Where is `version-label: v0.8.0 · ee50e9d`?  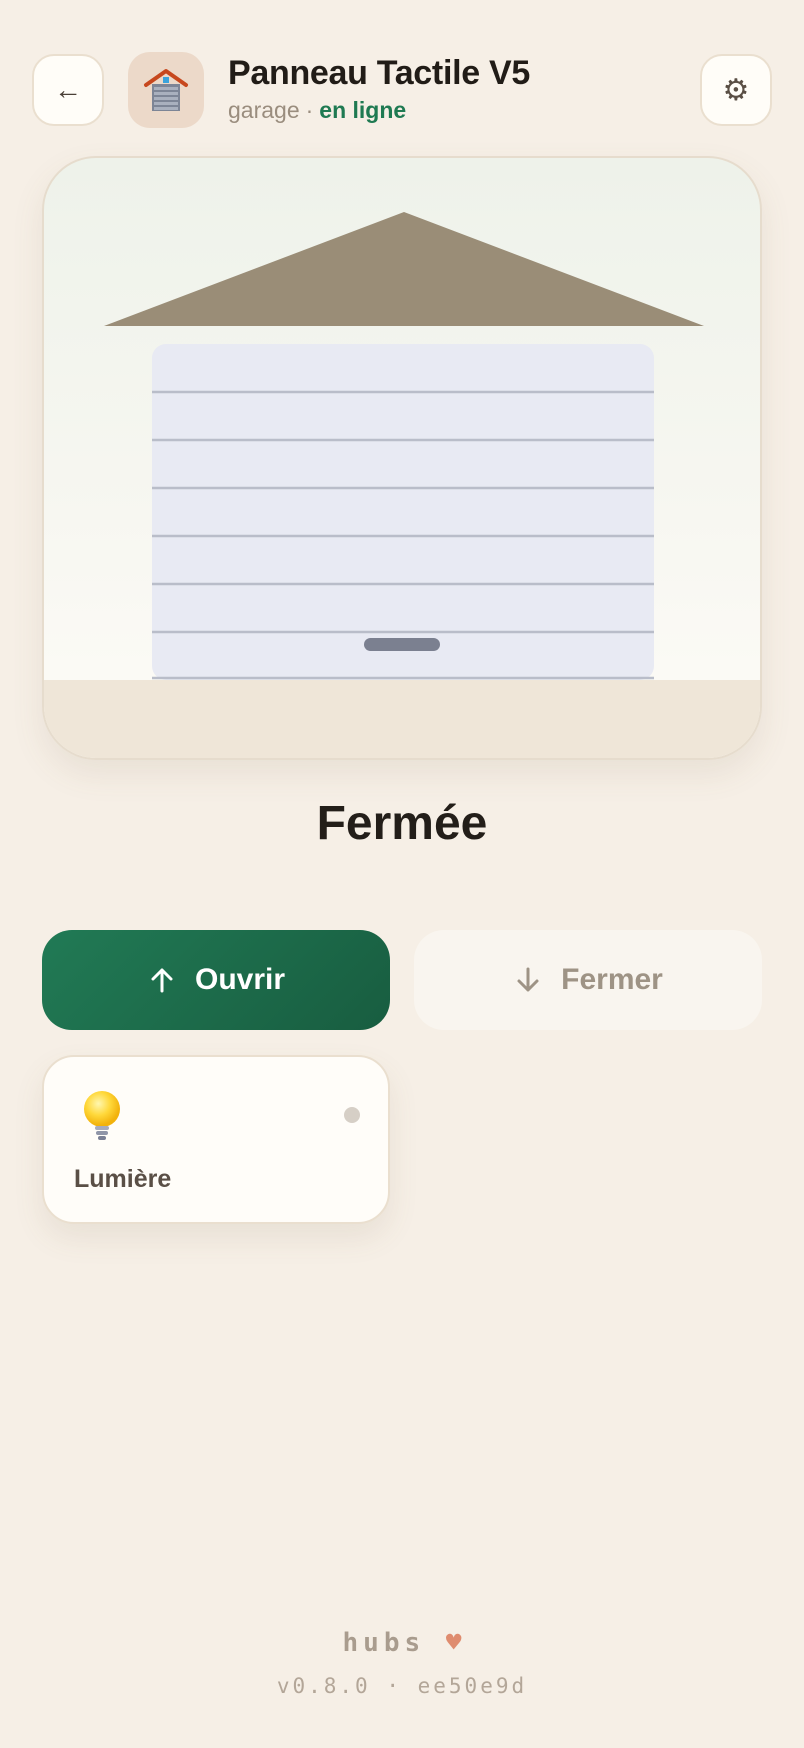 version-label: v0.8.0 · ee50e9d is located at coordinates (402, 1686).